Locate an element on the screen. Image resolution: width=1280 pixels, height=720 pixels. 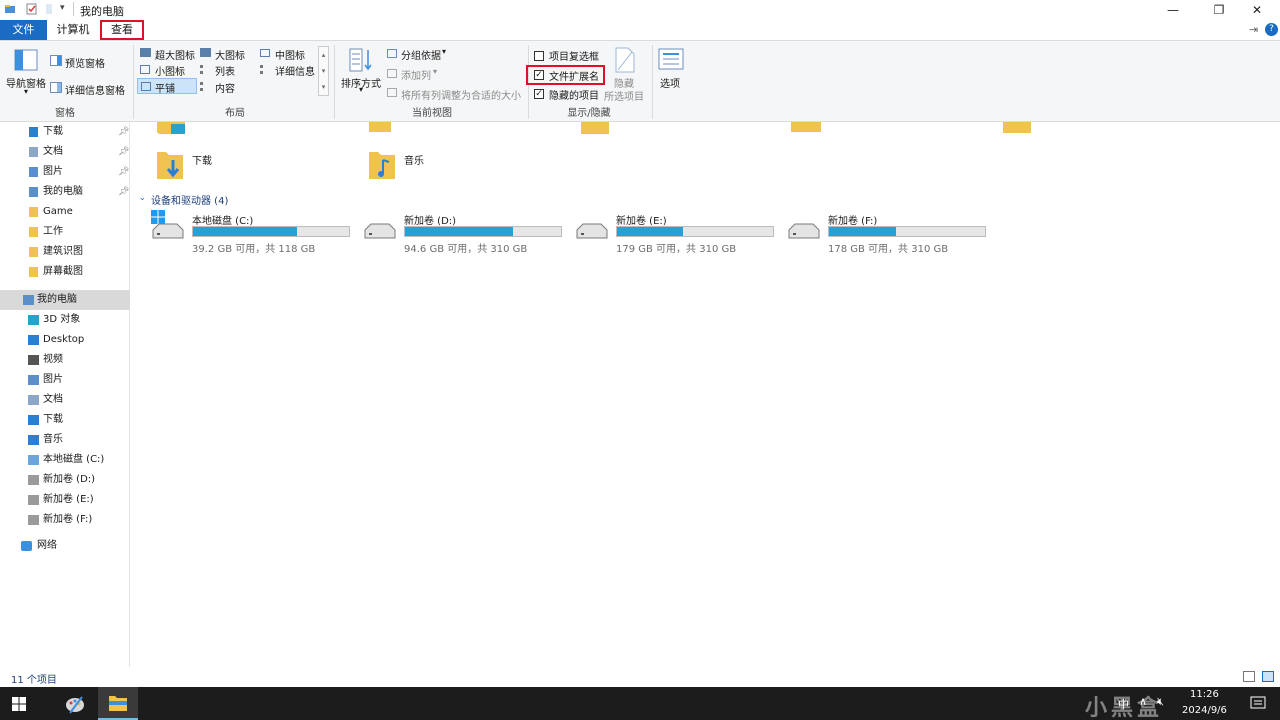
folder-tile-music: 音乐 is located at coordinates (468, 166).